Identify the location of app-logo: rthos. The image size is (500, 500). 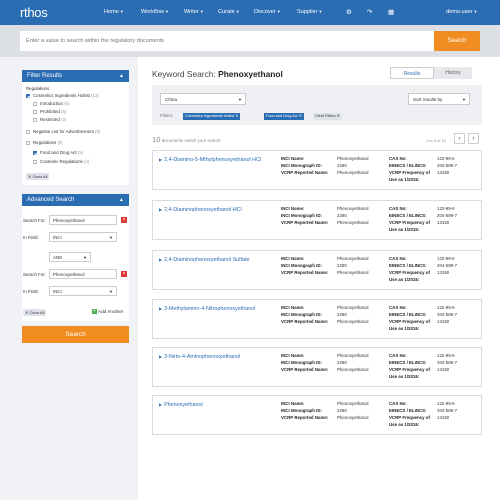
(34, 12).